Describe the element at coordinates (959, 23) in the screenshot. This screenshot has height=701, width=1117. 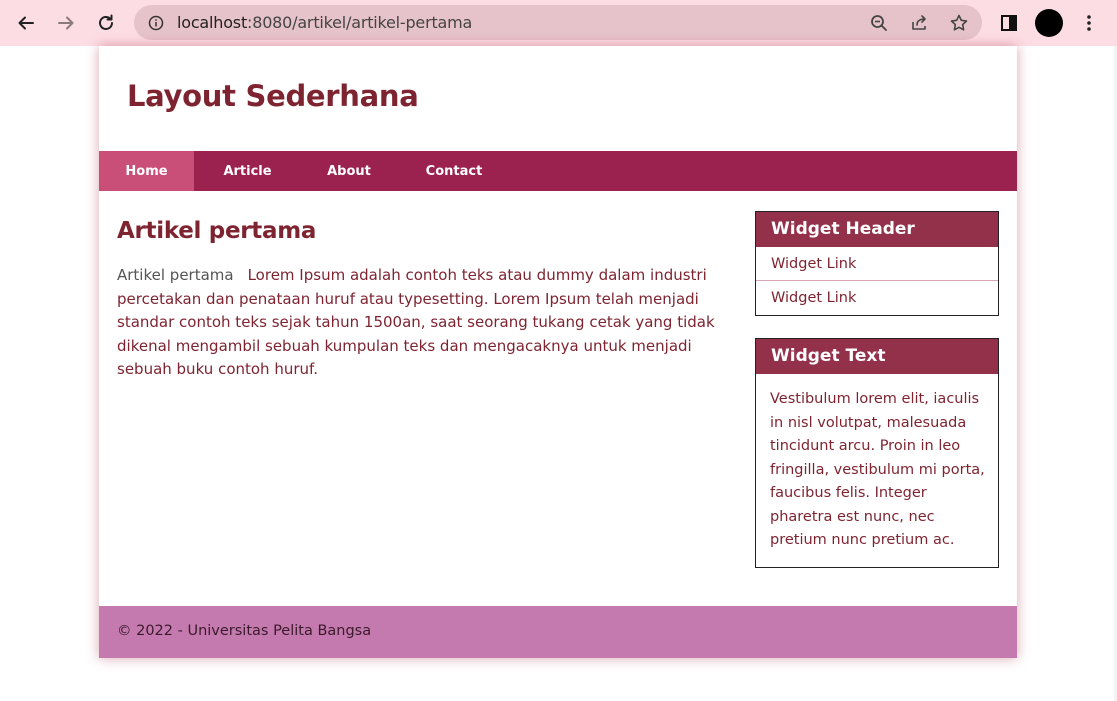
I see `star-icon` at that location.